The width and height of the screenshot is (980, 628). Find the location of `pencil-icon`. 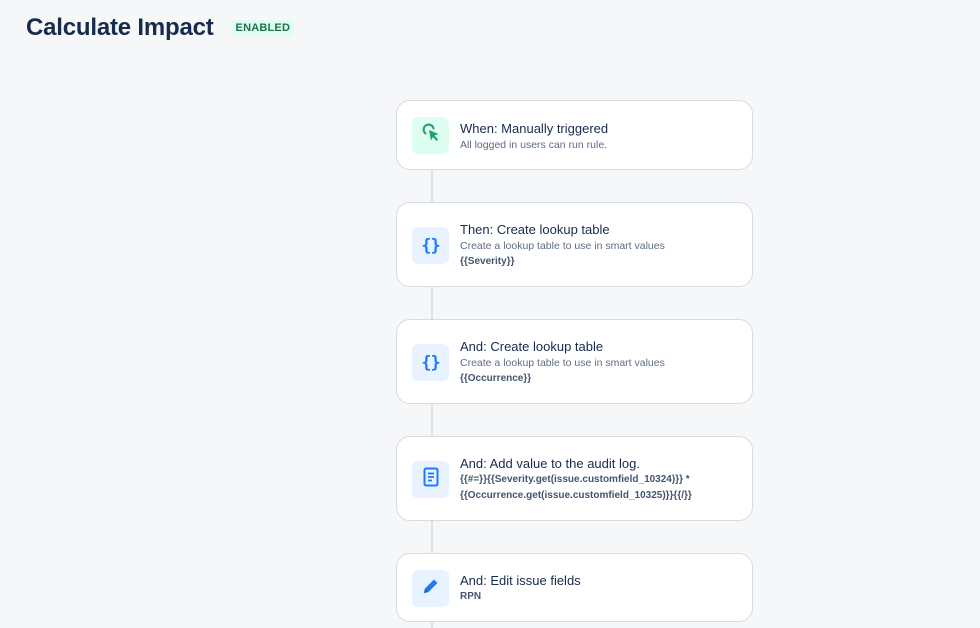

pencil-icon is located at coordinates (431, 588).